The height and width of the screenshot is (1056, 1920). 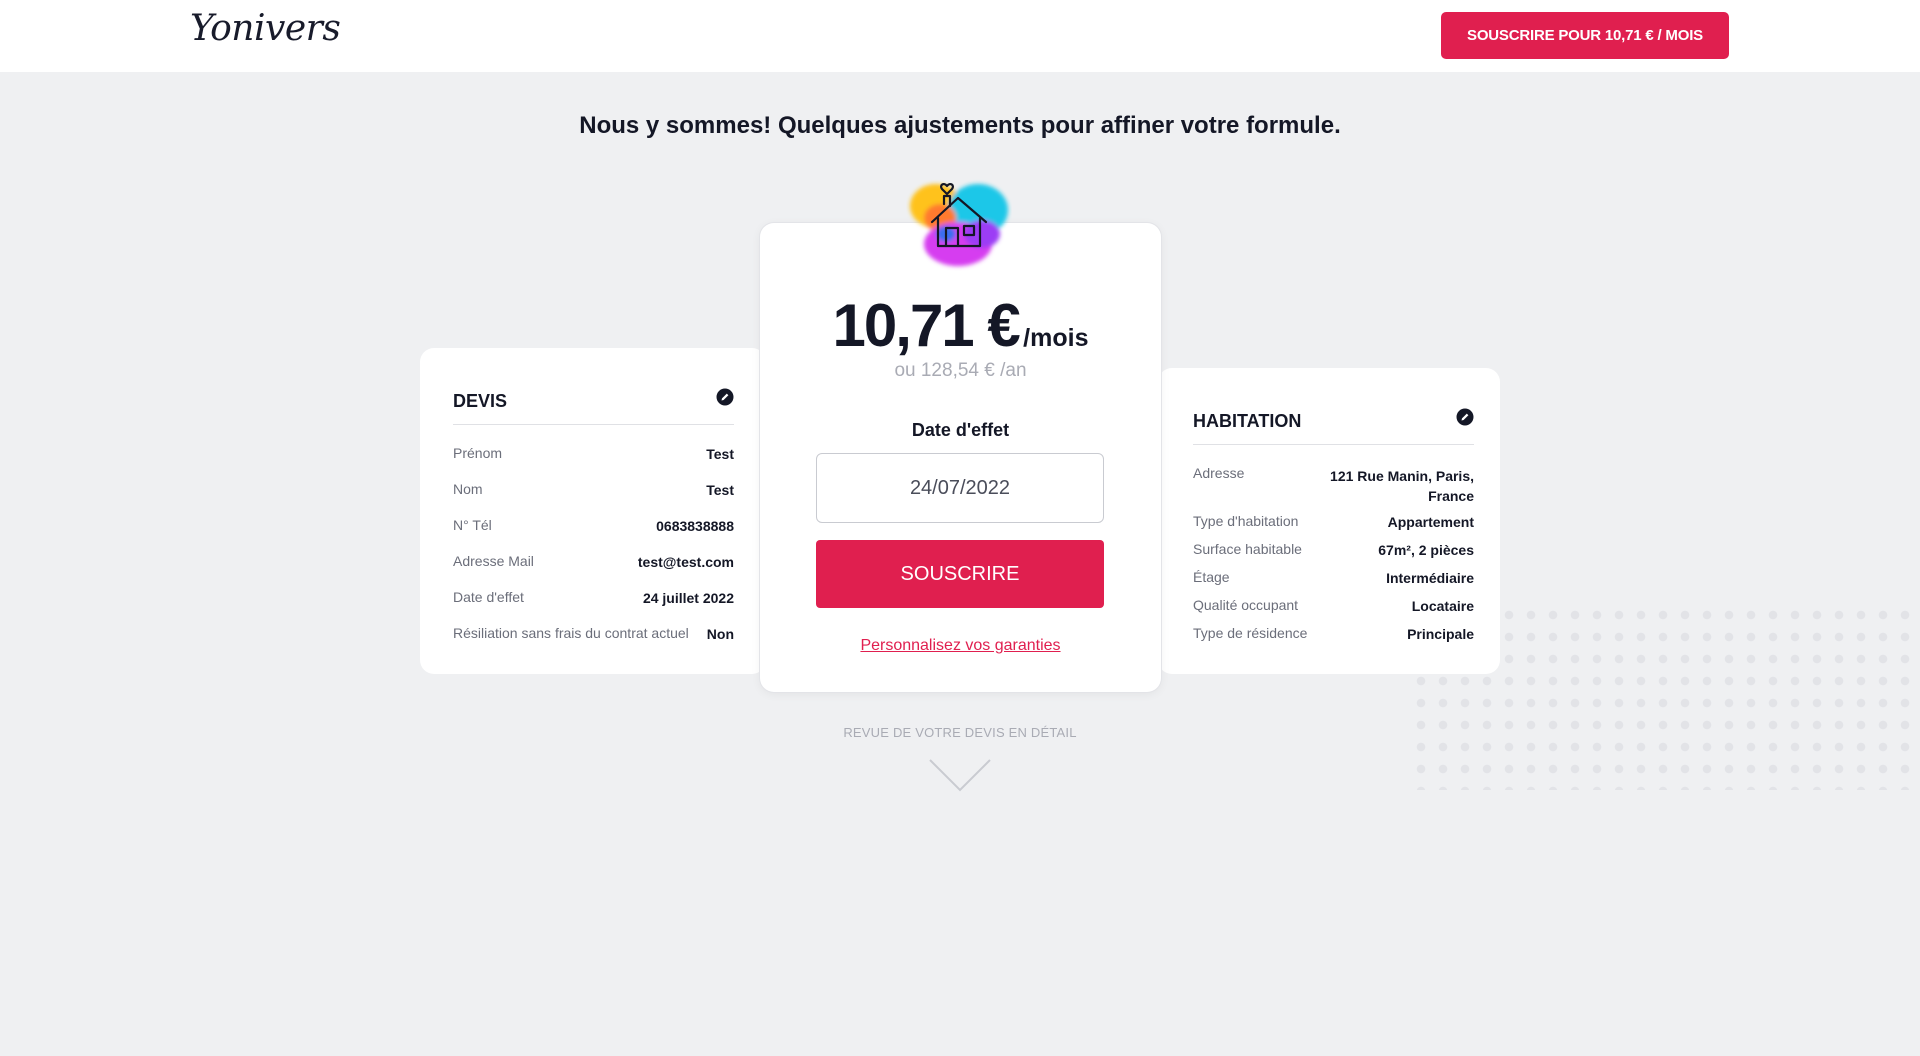 I want to click on monthly-price: 10,71 €, so click(x=926, y=325).